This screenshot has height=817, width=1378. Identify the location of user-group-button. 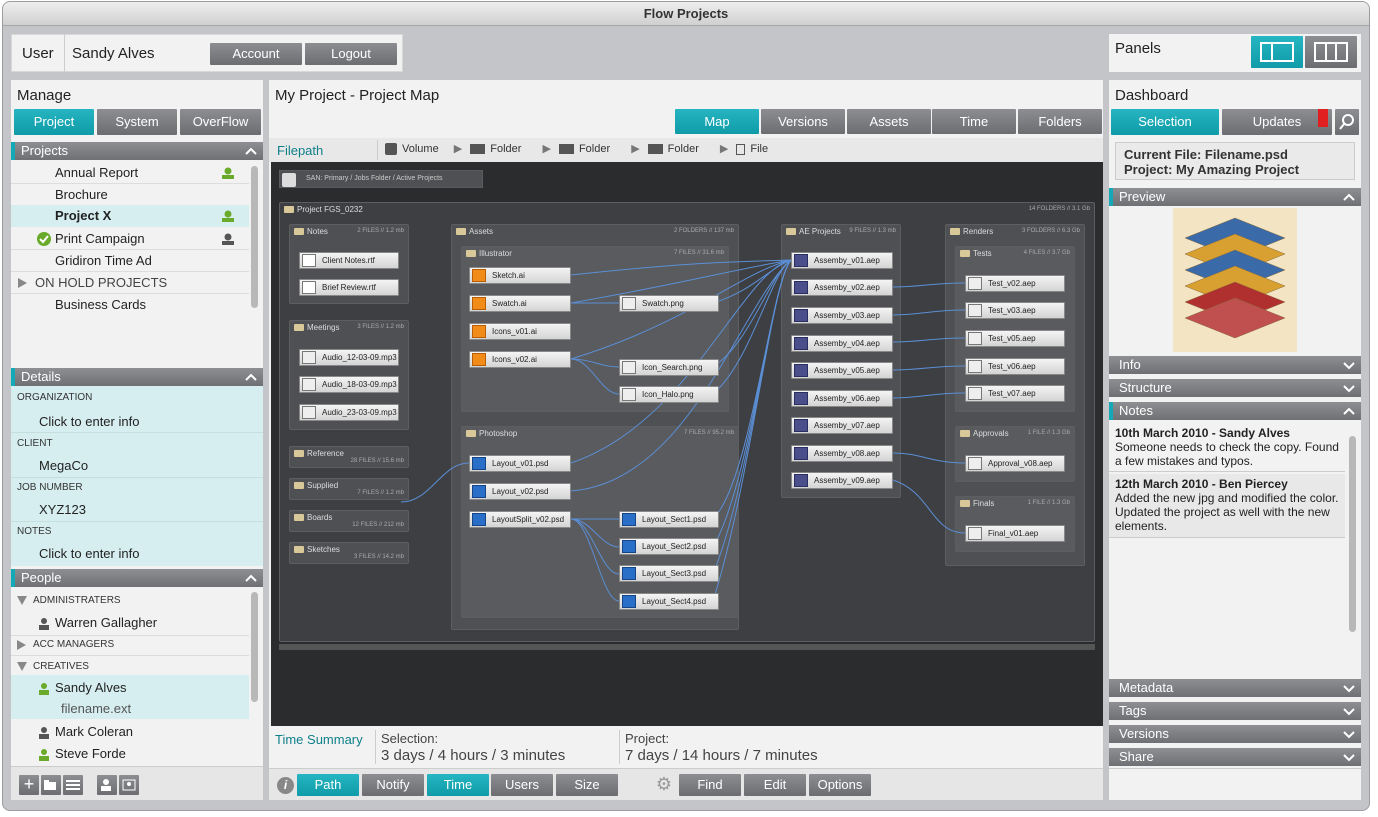
(129, 785).